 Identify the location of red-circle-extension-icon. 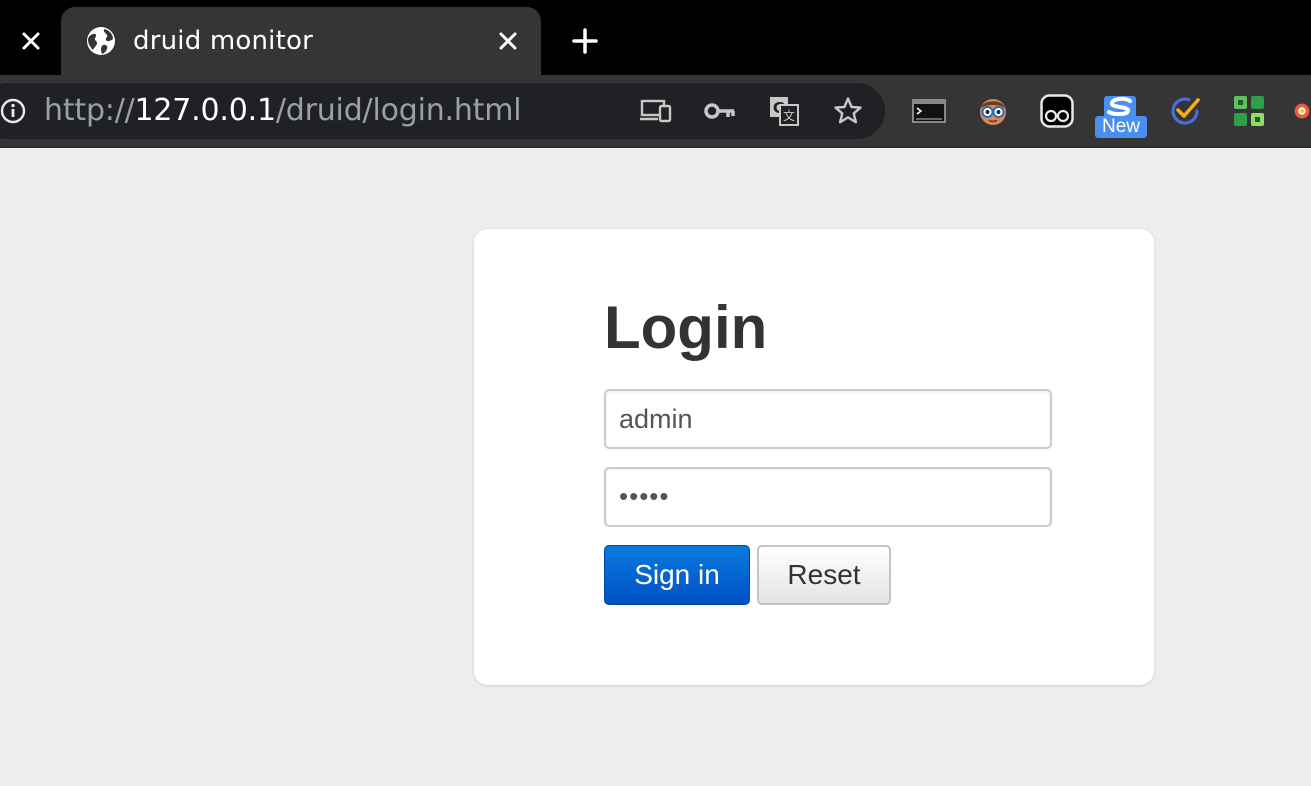
(1302, 111).